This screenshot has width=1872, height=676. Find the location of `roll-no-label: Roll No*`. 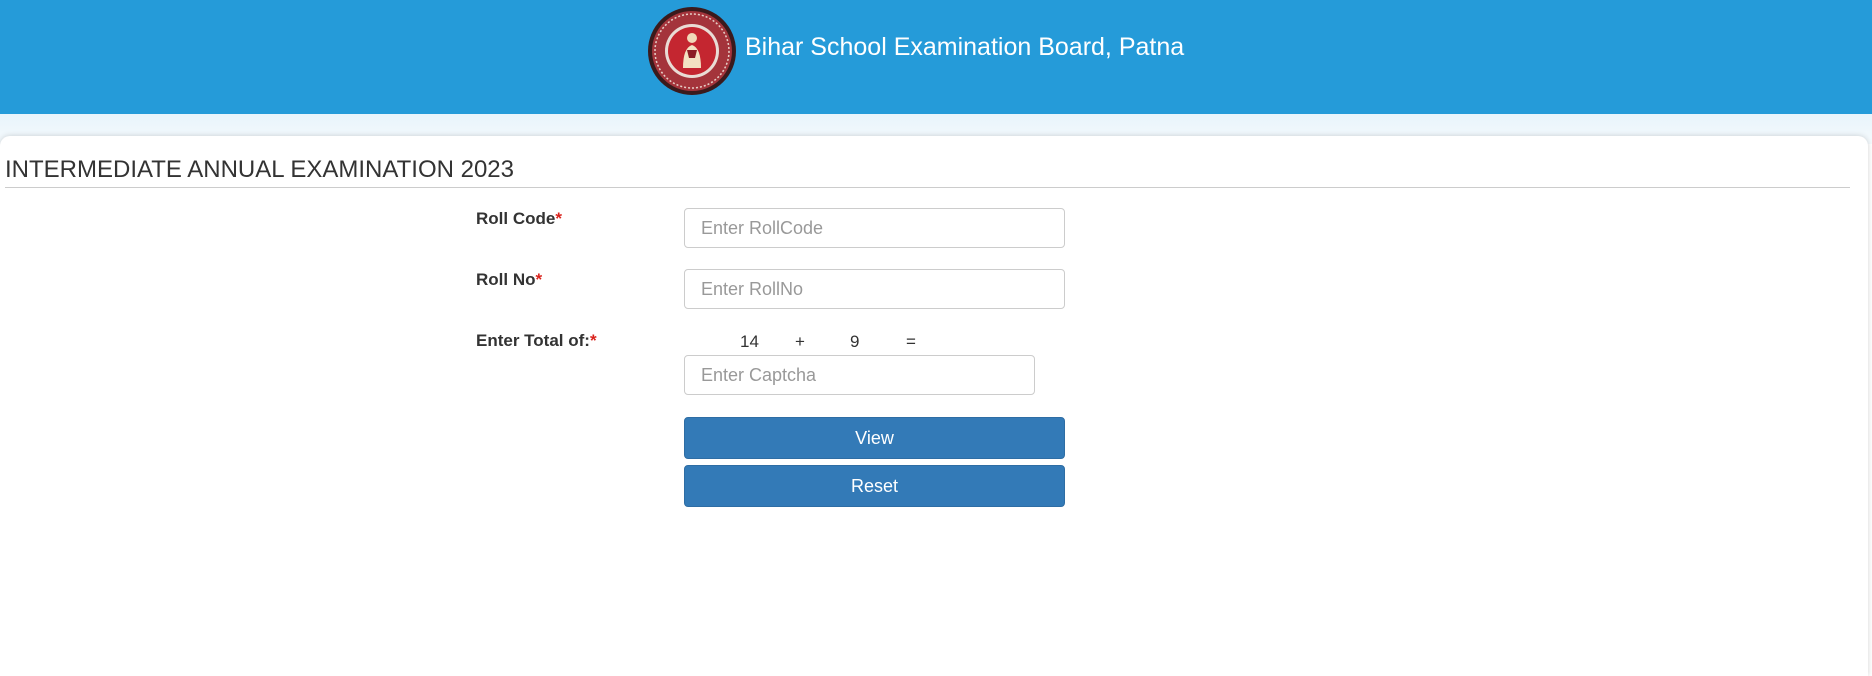

roll-no-label: Roll No* is located at coordinates (509, 280).